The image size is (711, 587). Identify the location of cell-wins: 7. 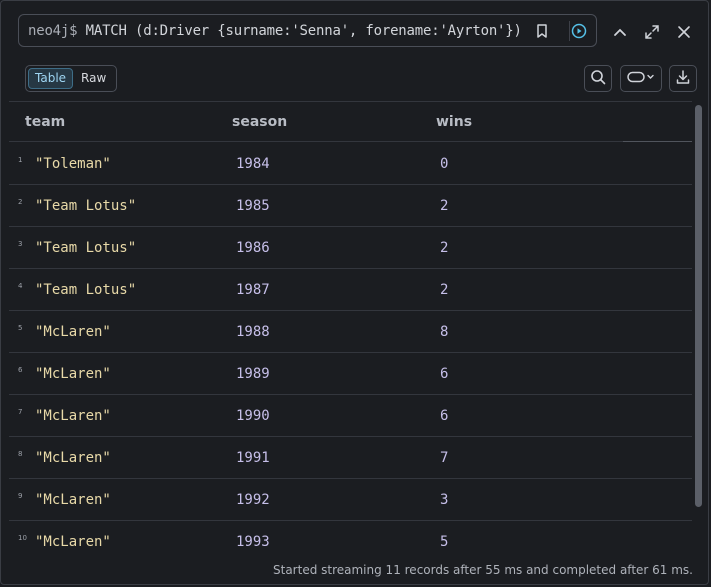
(444, 458).